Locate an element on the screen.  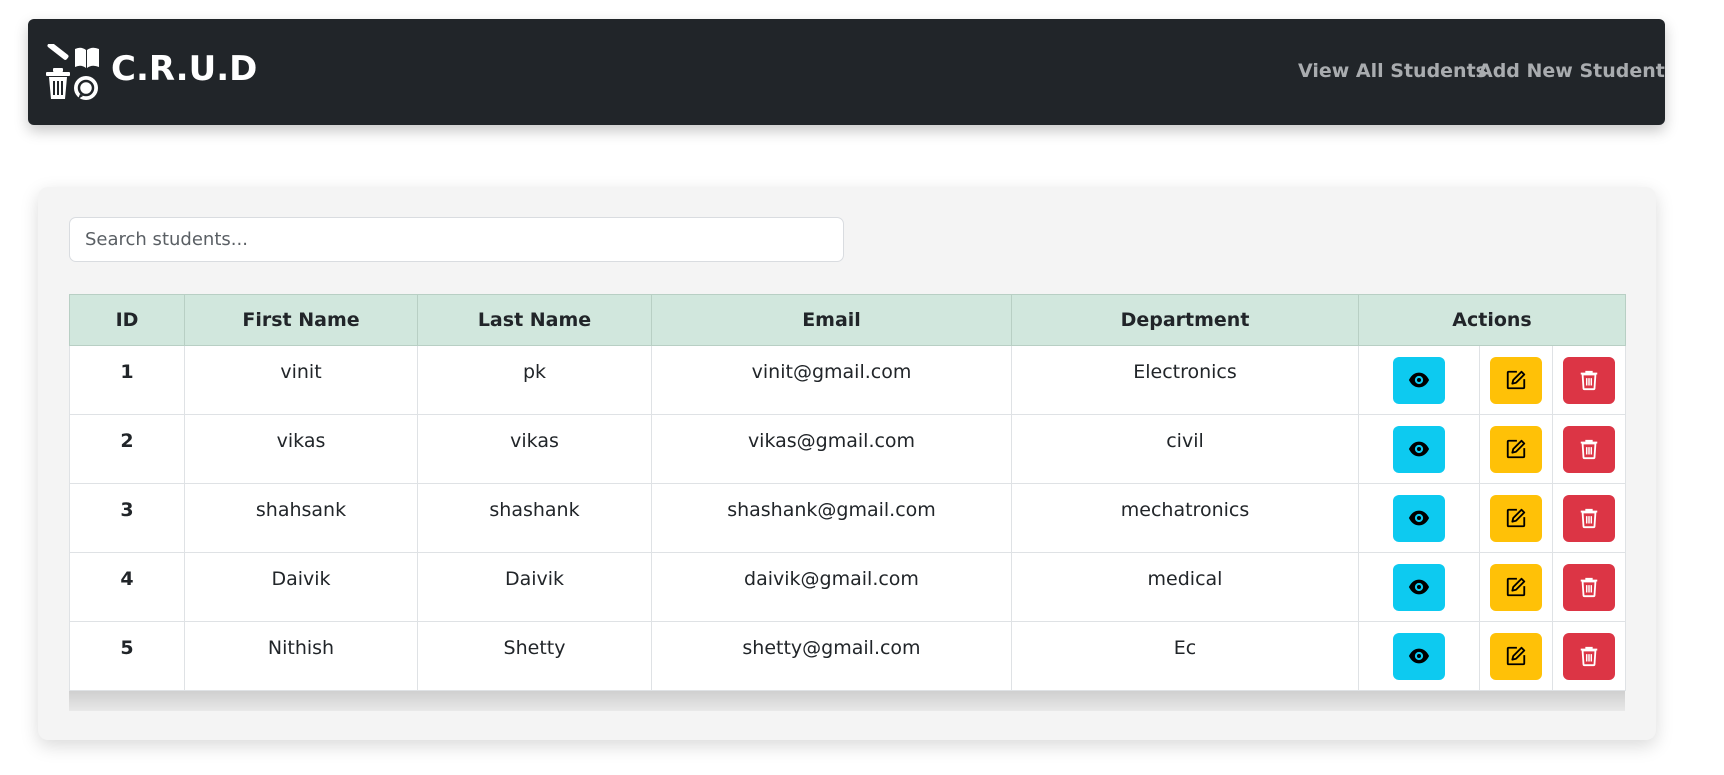
cell-last-name: Shetty is located at coordinates (534, 656).